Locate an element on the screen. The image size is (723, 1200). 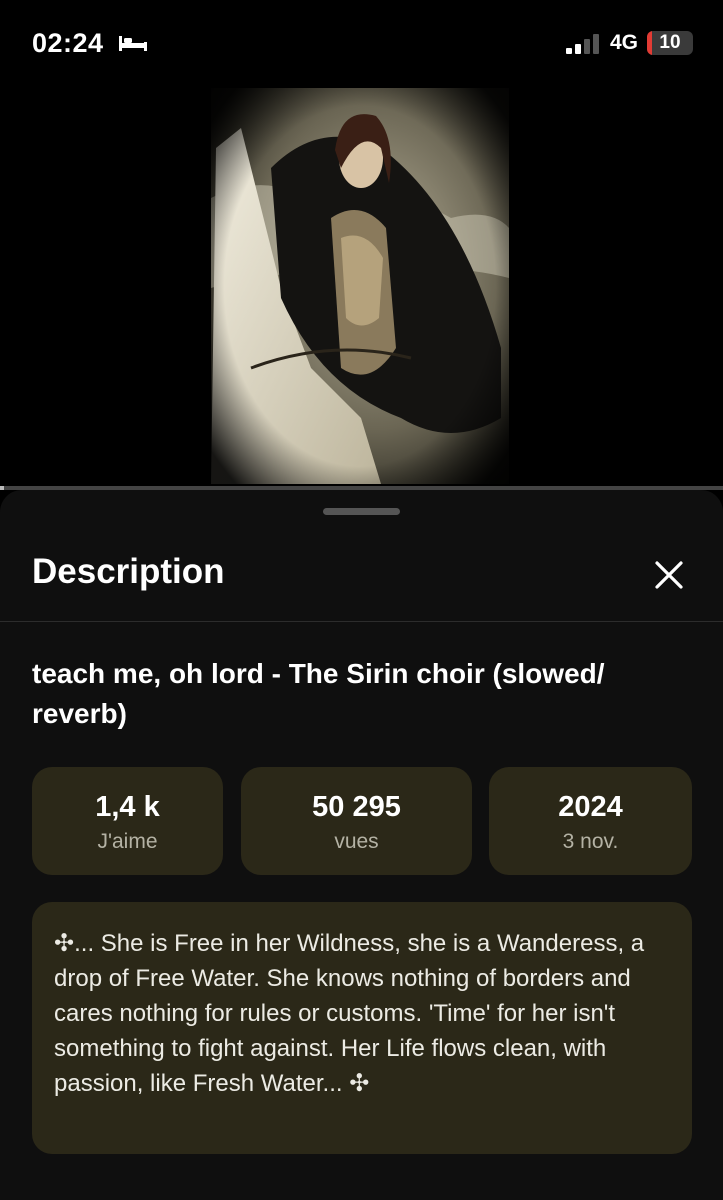
likes-count: 1,4 k is located at coordinates (127, 807).